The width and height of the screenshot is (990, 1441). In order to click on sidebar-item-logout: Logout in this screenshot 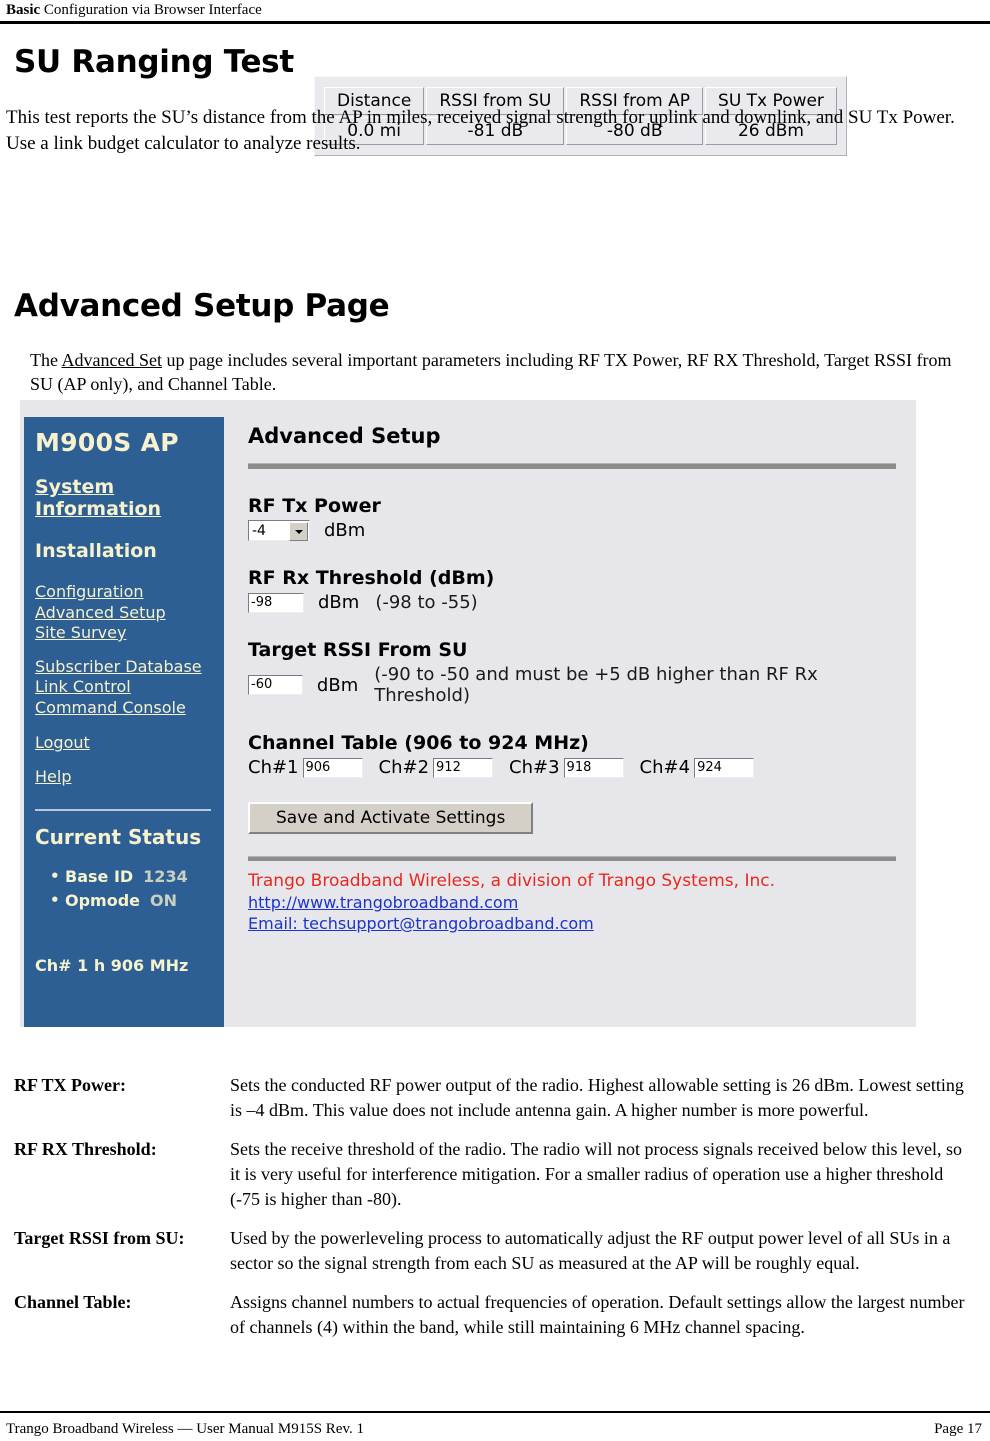, I will do `click(129, 743)`.